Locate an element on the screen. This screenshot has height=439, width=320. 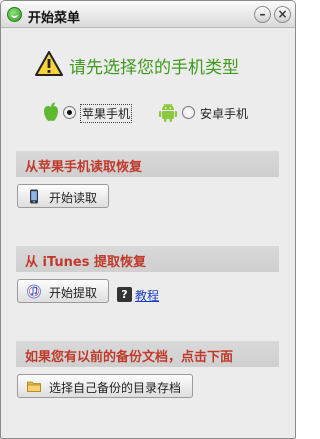
radio-label-apple: 苹果手机 is located at coordinates (106, 113).